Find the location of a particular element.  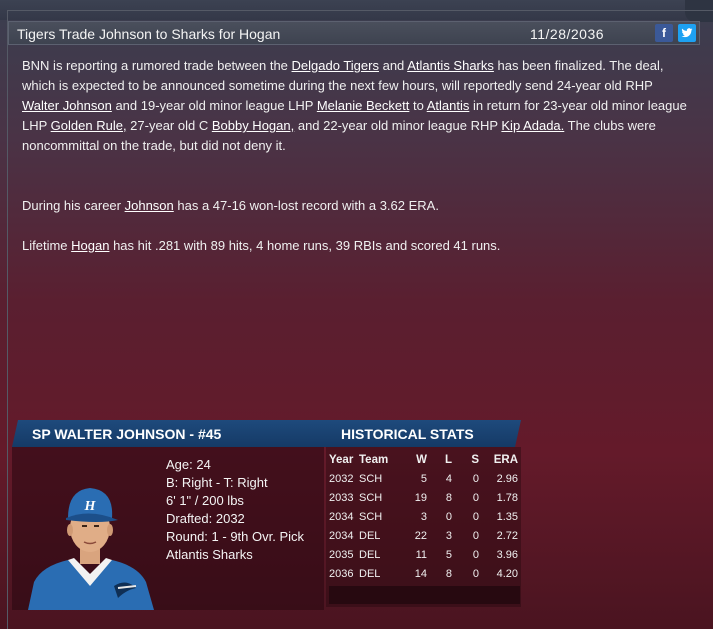

stats-cell: 11 is located at coordinates (421, 554).